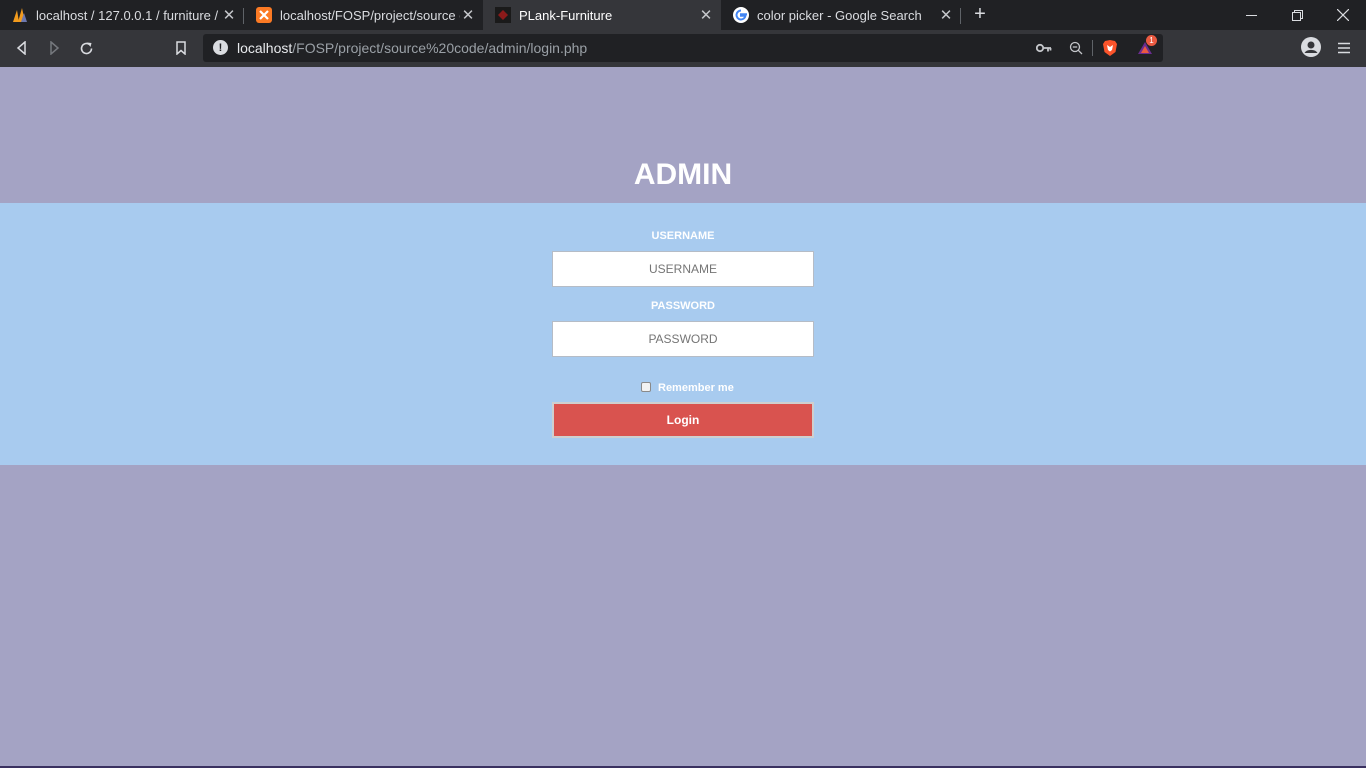 Image resolution: width=1366 pixels, height=768 pixels. Describe the element at coordinates (696, 388) in the screenshot. I see `remember-me-label: Remember me` at that location.